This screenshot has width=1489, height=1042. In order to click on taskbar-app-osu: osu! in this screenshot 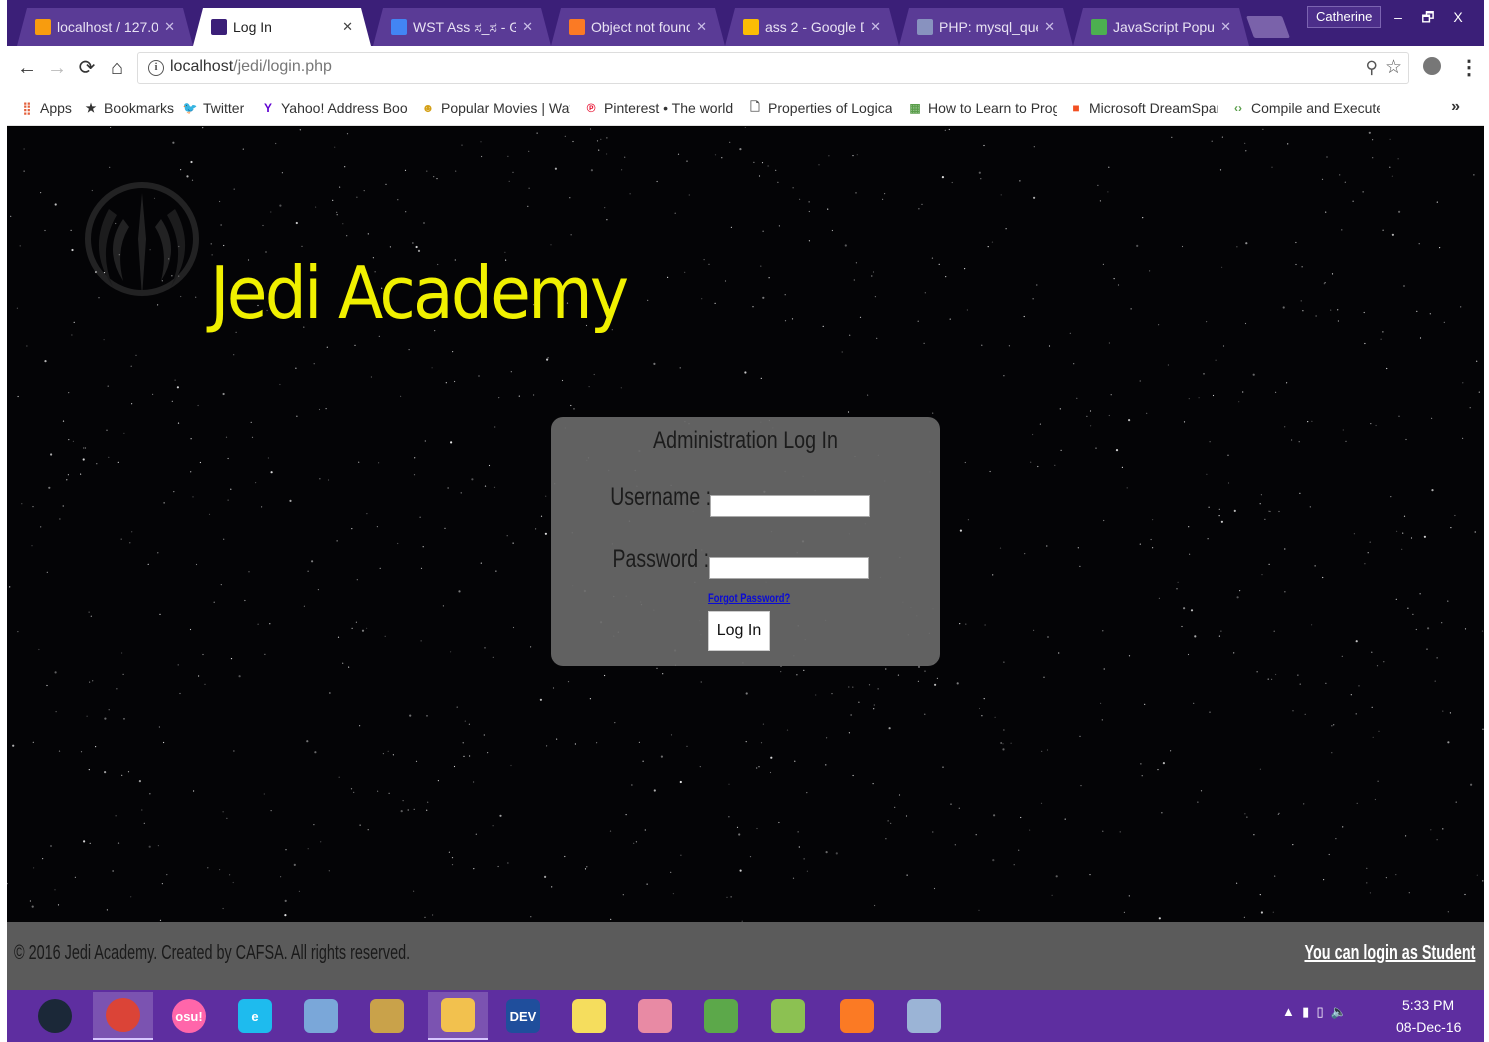, I will do `click(189, 1016)`.